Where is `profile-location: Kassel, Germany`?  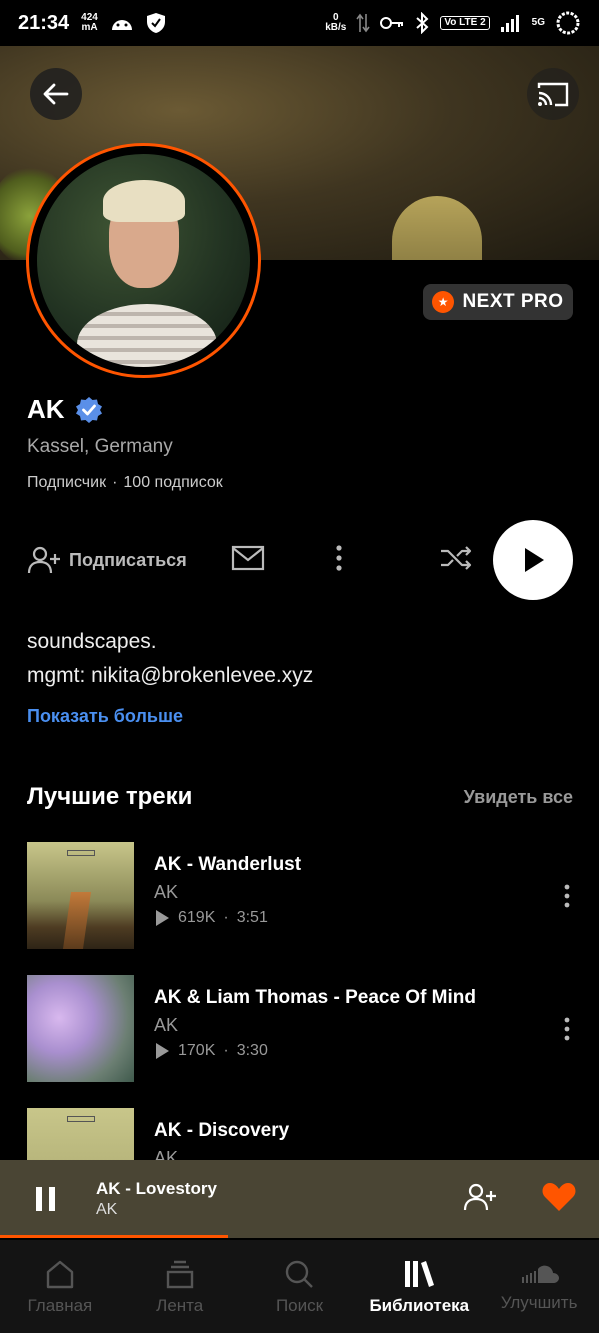 profile-location: Kassel, Germany is located at coordinates (100, 446).